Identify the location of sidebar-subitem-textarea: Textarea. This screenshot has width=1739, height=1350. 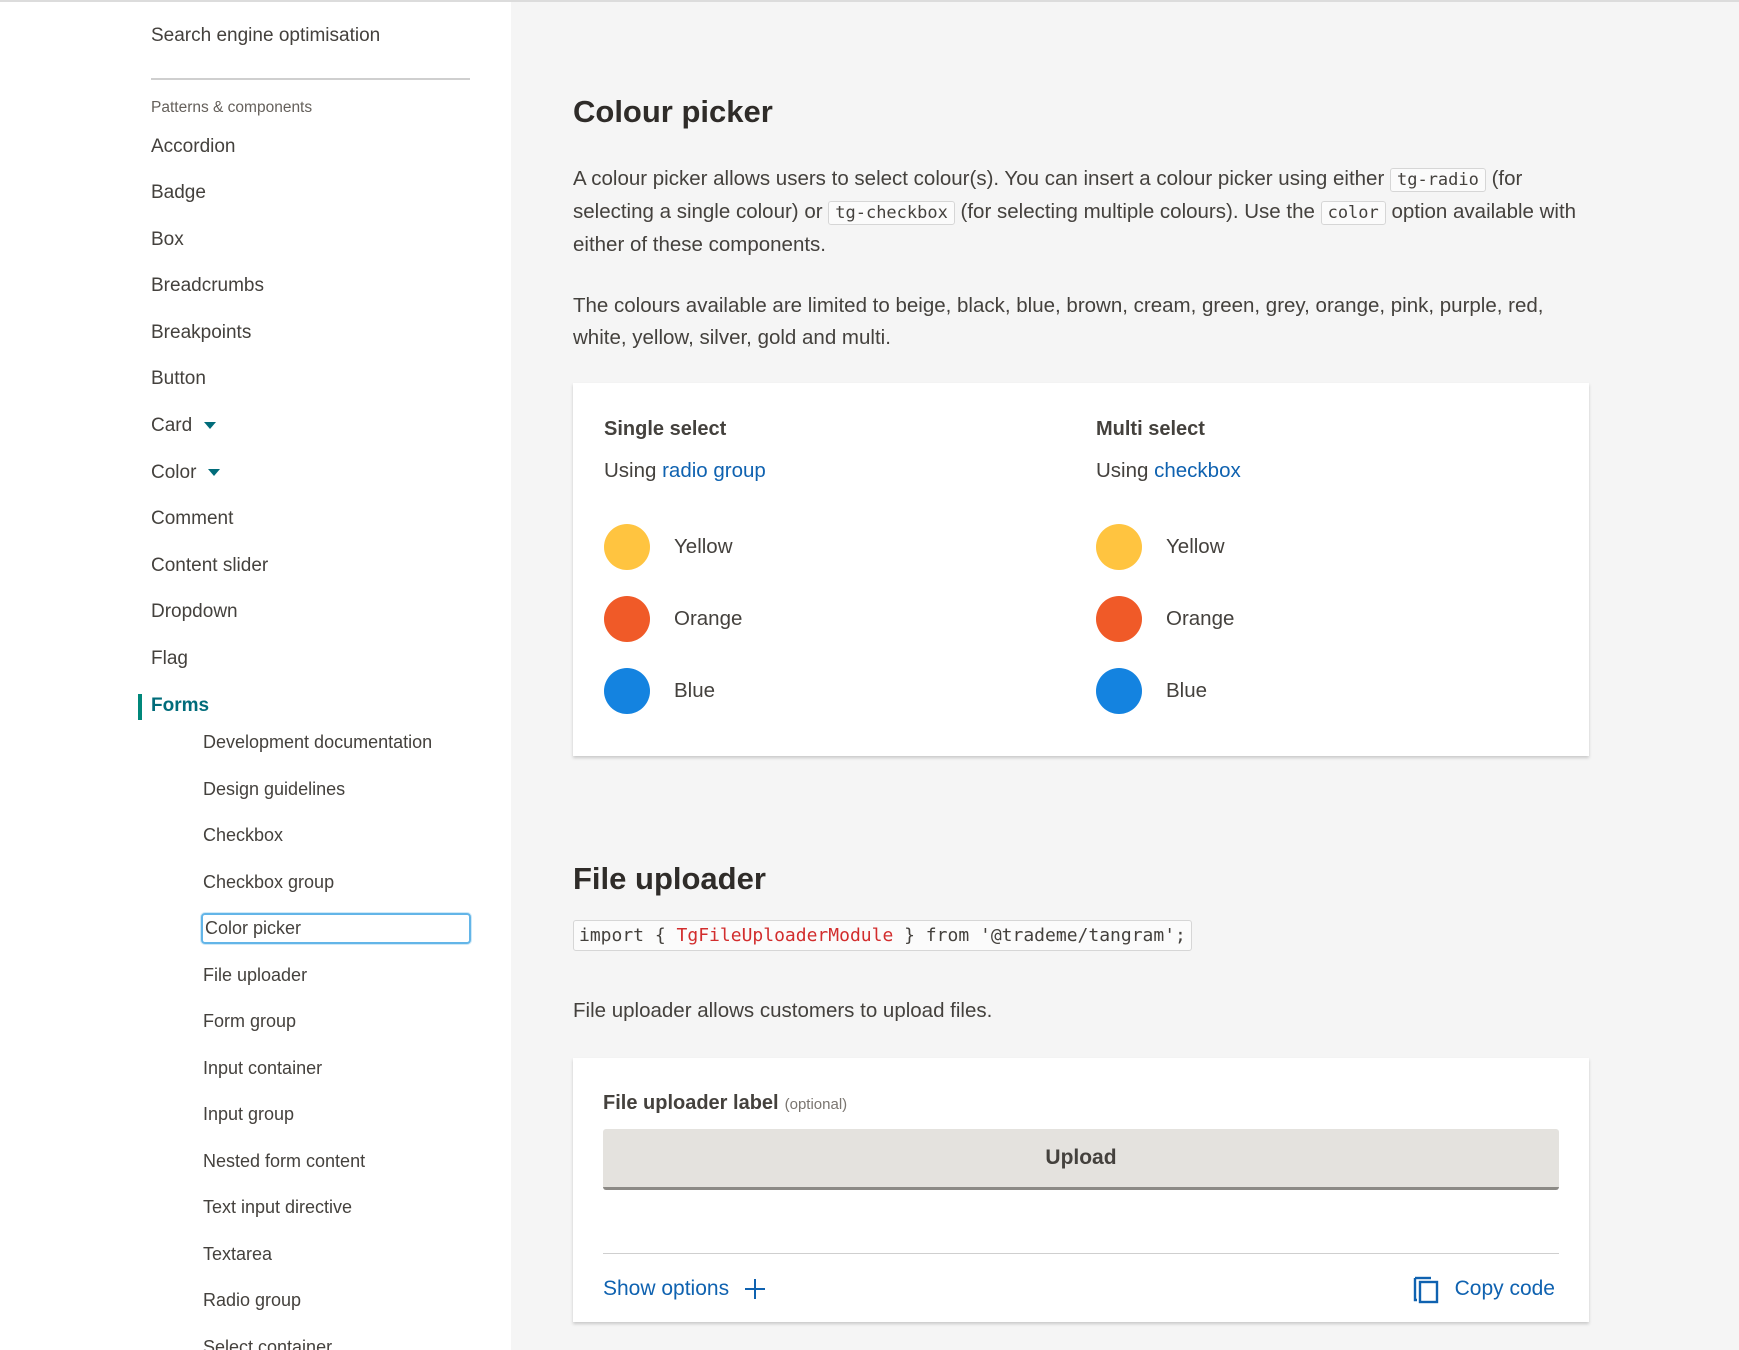
(237, 1254).